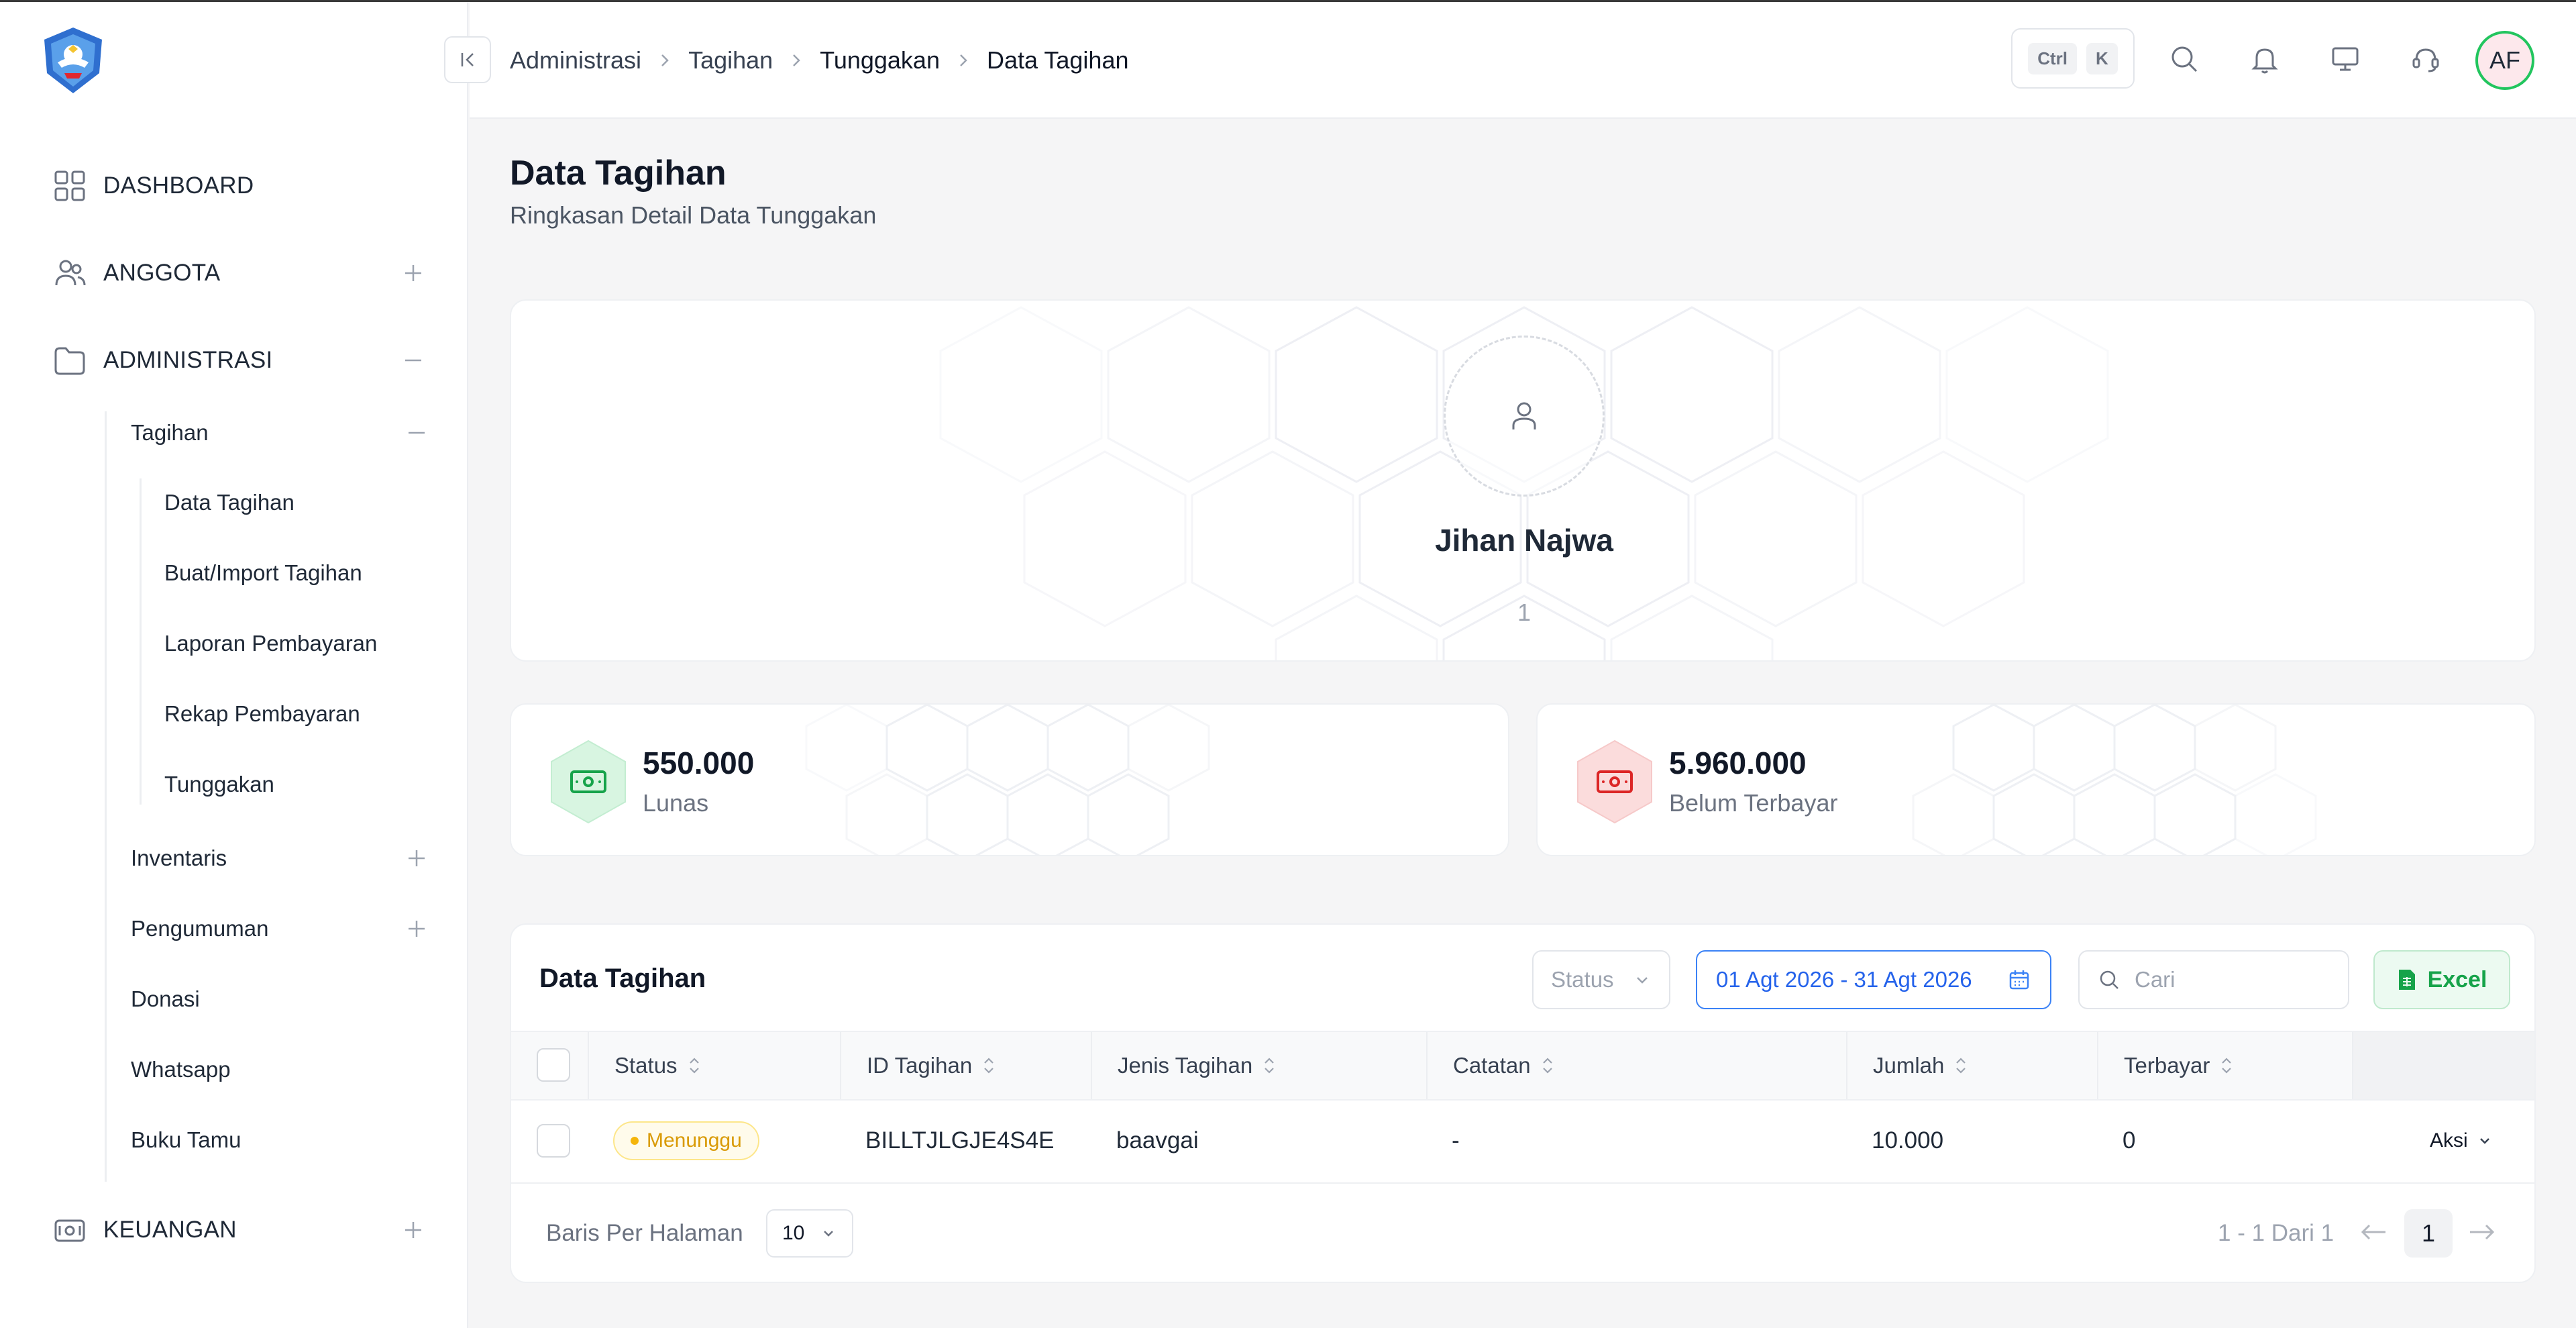  Describe the element at coordinates (1582, 979) in the screenshot. I see `status-filter-label: Status` at that location.